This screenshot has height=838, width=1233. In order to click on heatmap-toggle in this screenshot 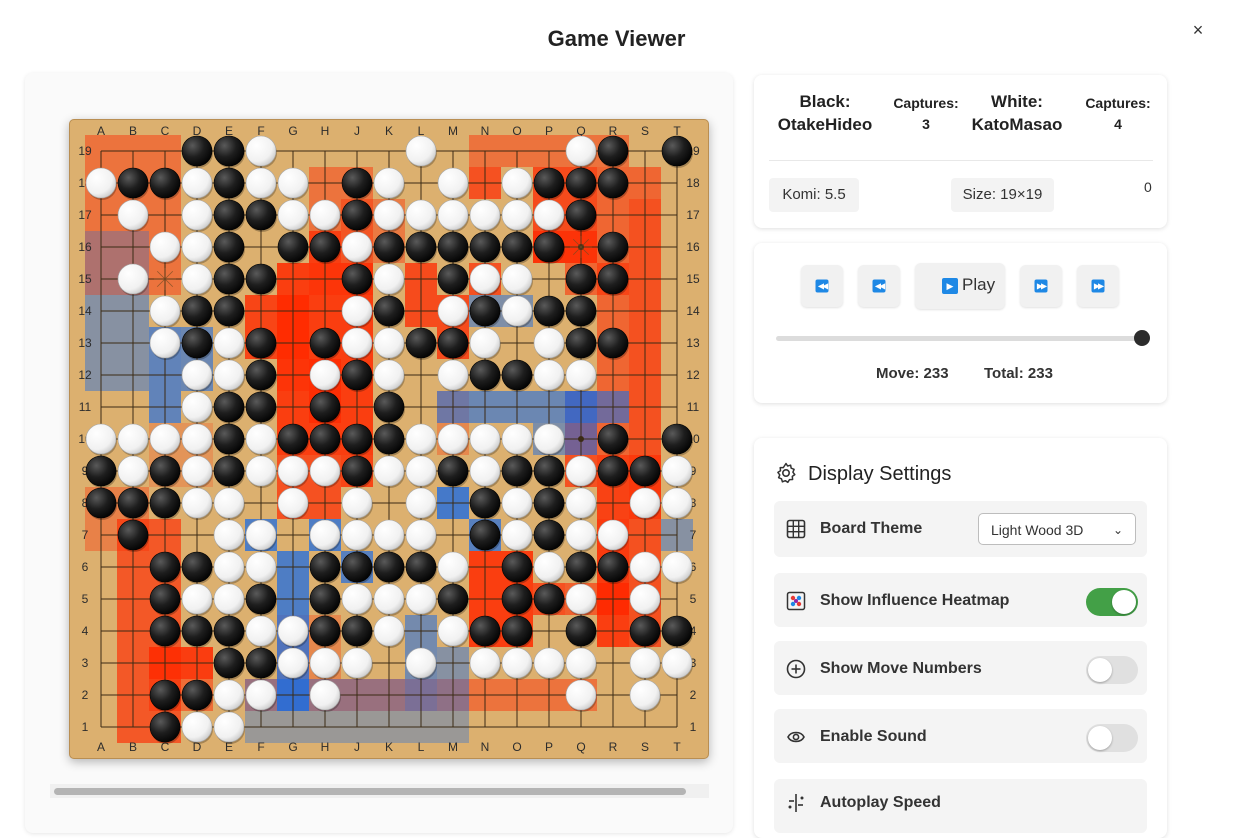, I will do `click(1112, 602)`.